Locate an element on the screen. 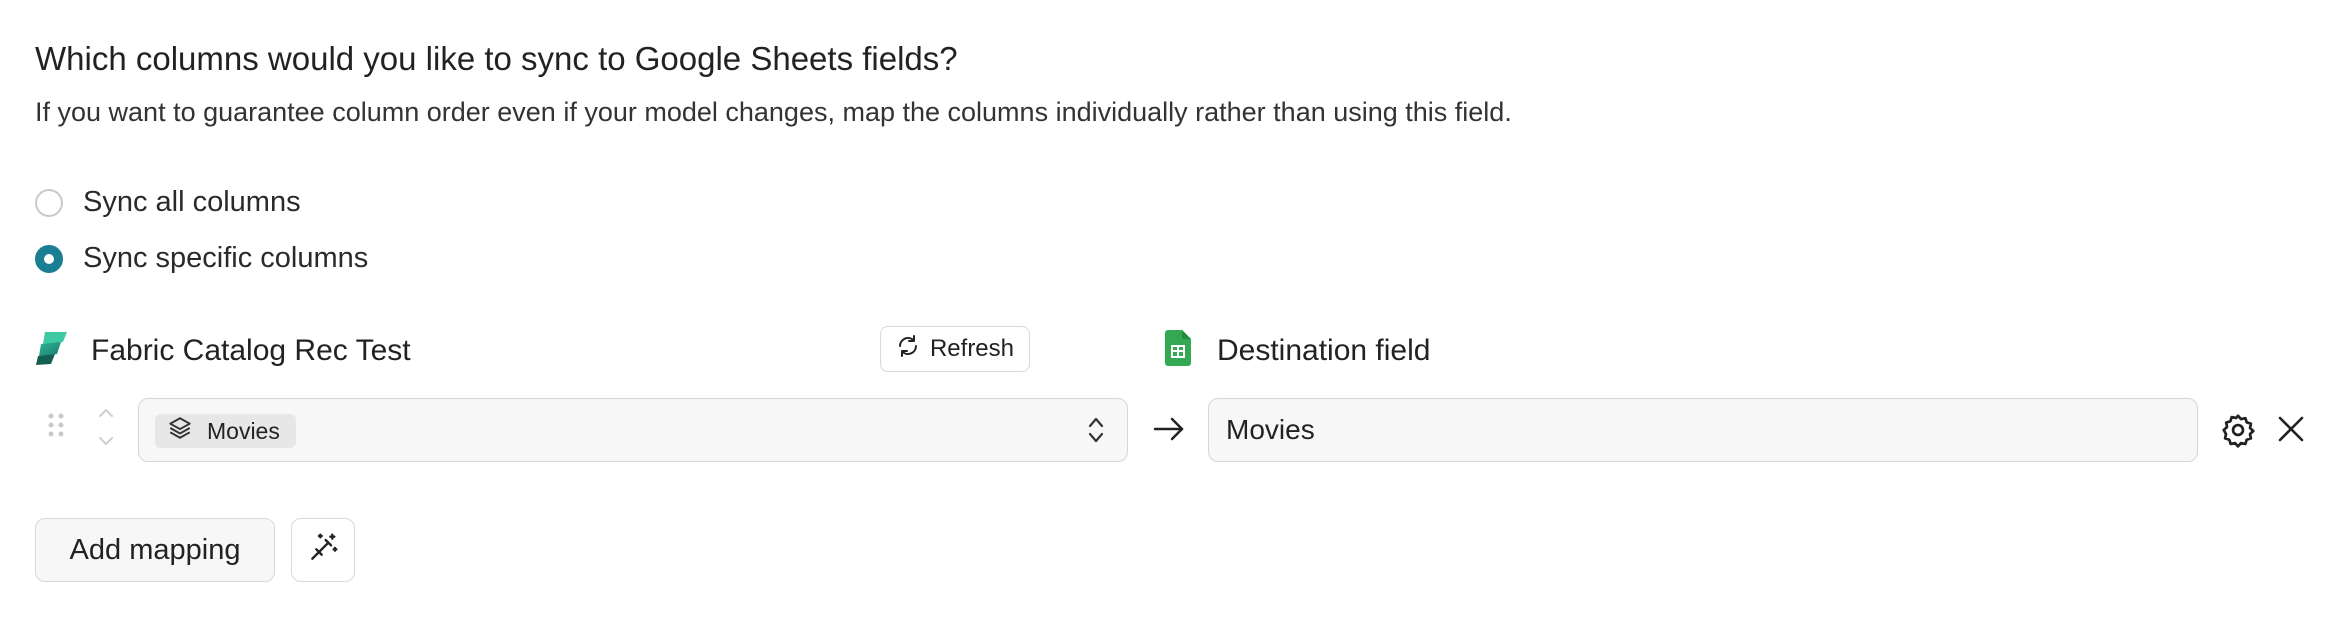 Image resolution: width=2350 pixels, height=624 pixels. sync-specific-label: Sync specific columns is located at coordinates (226, 258).